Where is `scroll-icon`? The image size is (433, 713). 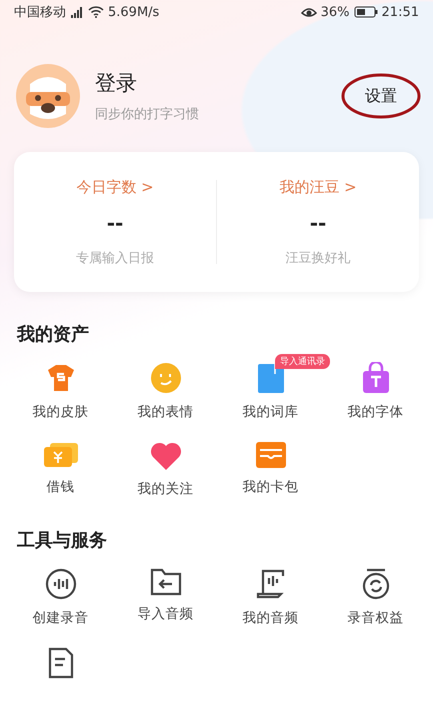
scroll-icon is located at coordinates (270, 584).